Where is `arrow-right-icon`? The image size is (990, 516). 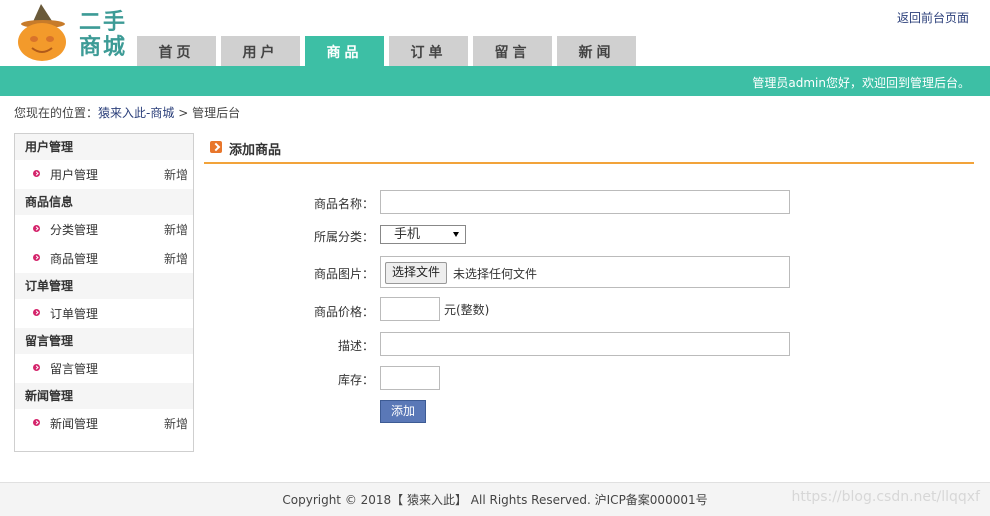
arrow-right-icon is located at coordinates (216, 147).